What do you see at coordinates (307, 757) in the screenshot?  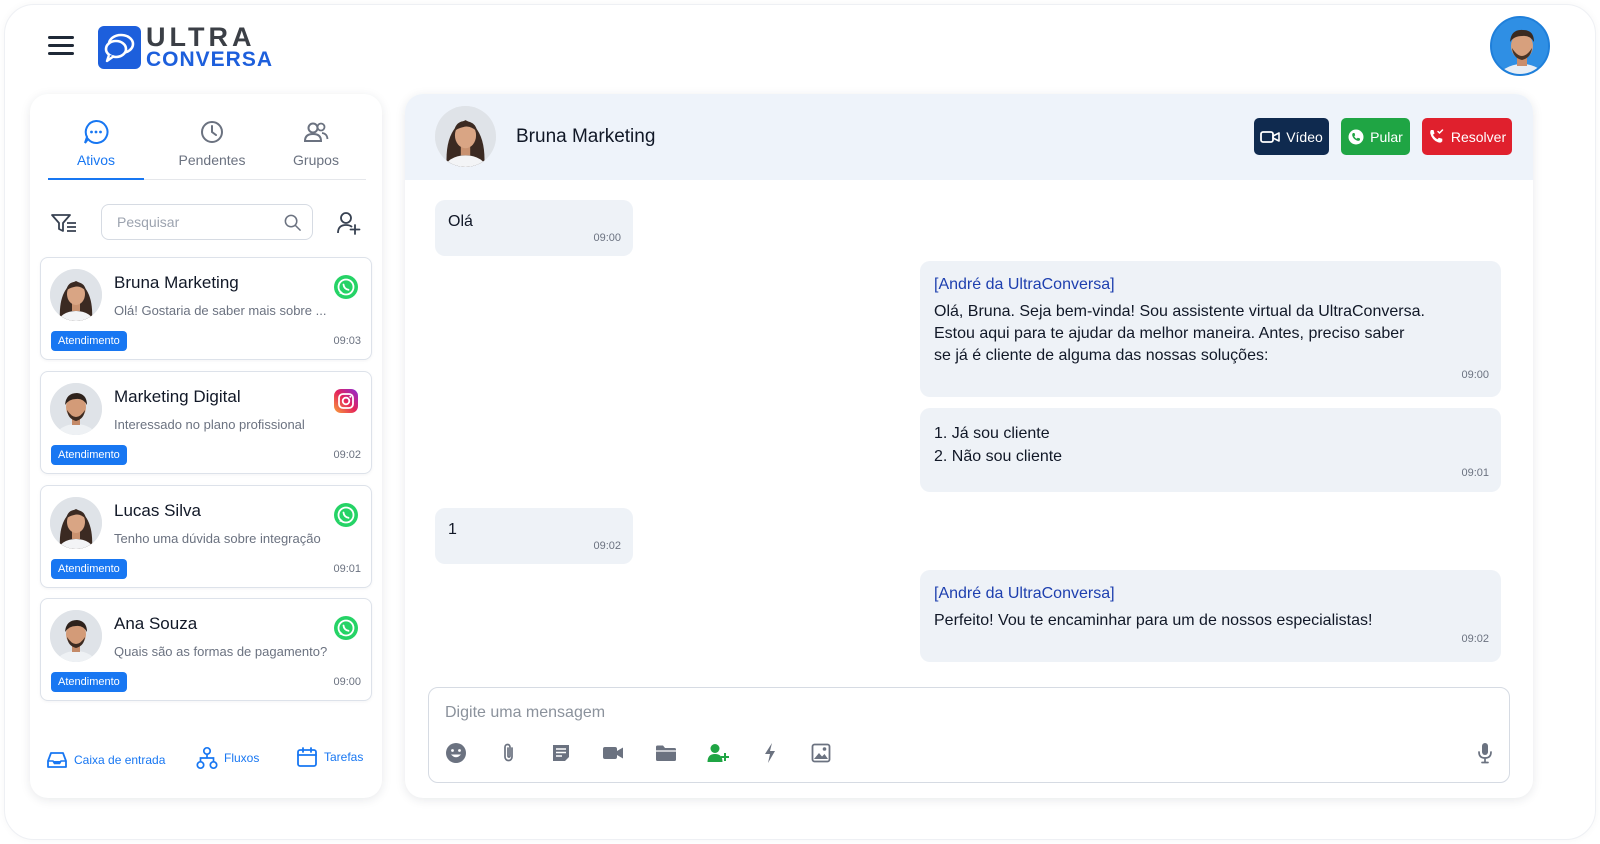 I see `calendar-icon` at bounding box center [307, 757].